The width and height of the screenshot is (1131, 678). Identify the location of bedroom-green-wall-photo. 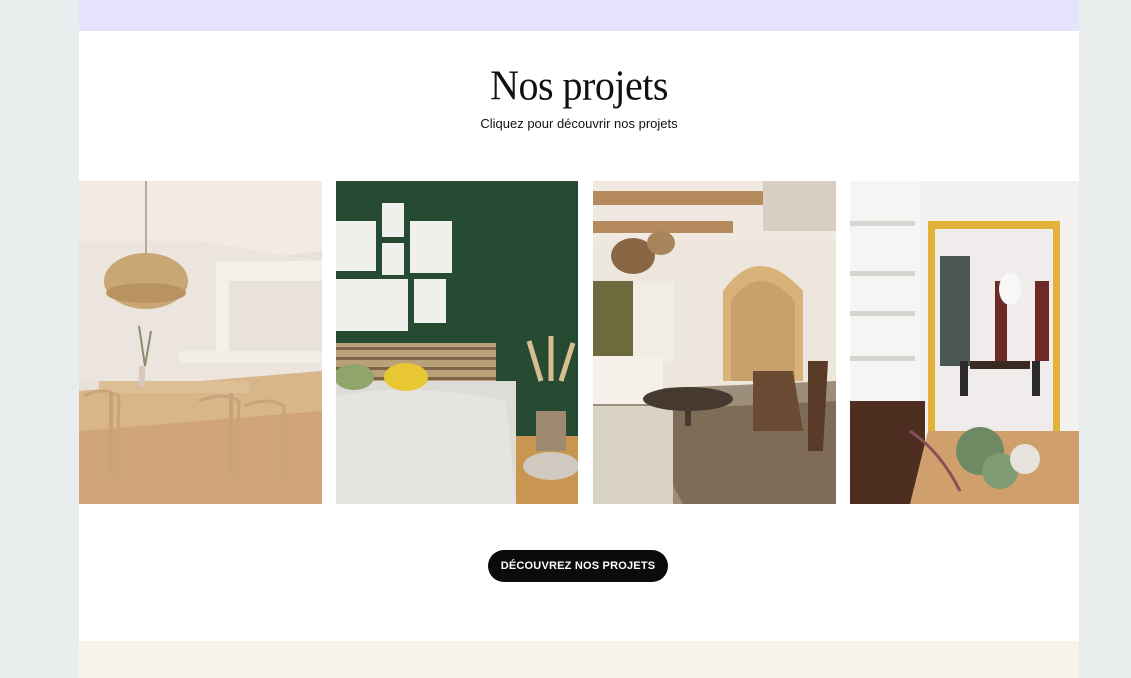
(457, 342).